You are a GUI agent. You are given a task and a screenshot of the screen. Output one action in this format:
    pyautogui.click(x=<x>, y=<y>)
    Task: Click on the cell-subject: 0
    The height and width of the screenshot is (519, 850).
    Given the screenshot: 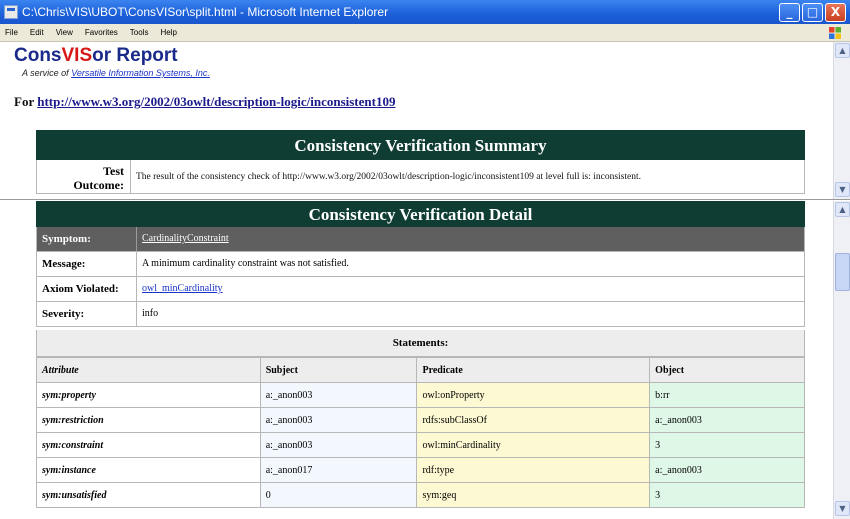 What is the action you would take?
    pyautogui.click(x=338, y=495)
    